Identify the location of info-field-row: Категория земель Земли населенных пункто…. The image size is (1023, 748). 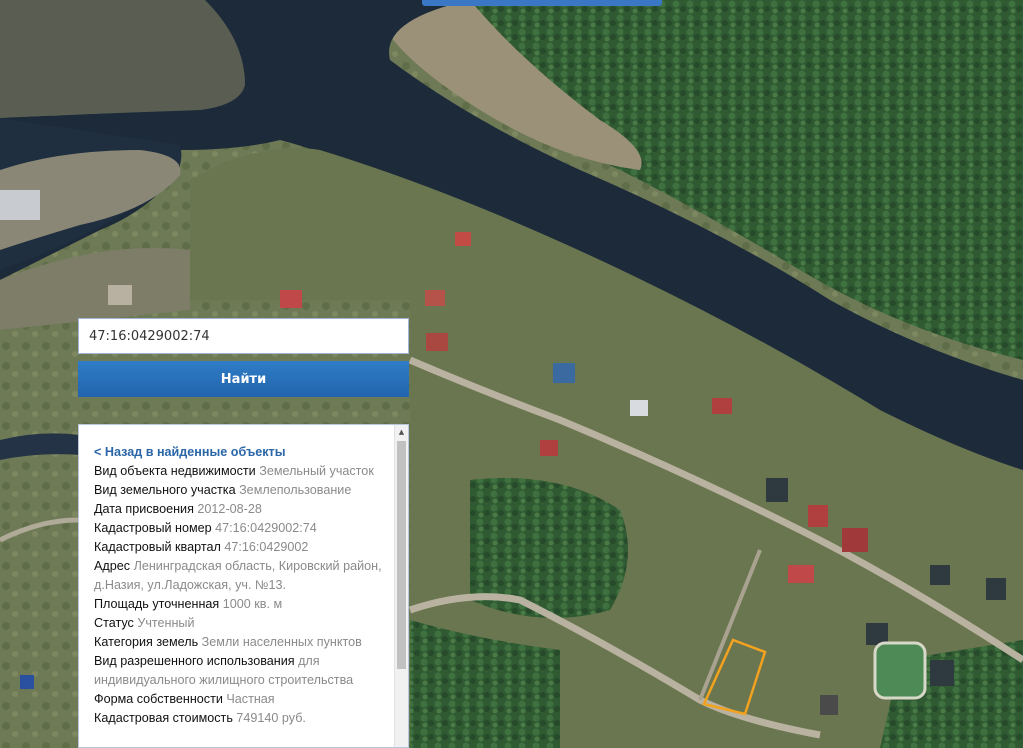
(241, 642).